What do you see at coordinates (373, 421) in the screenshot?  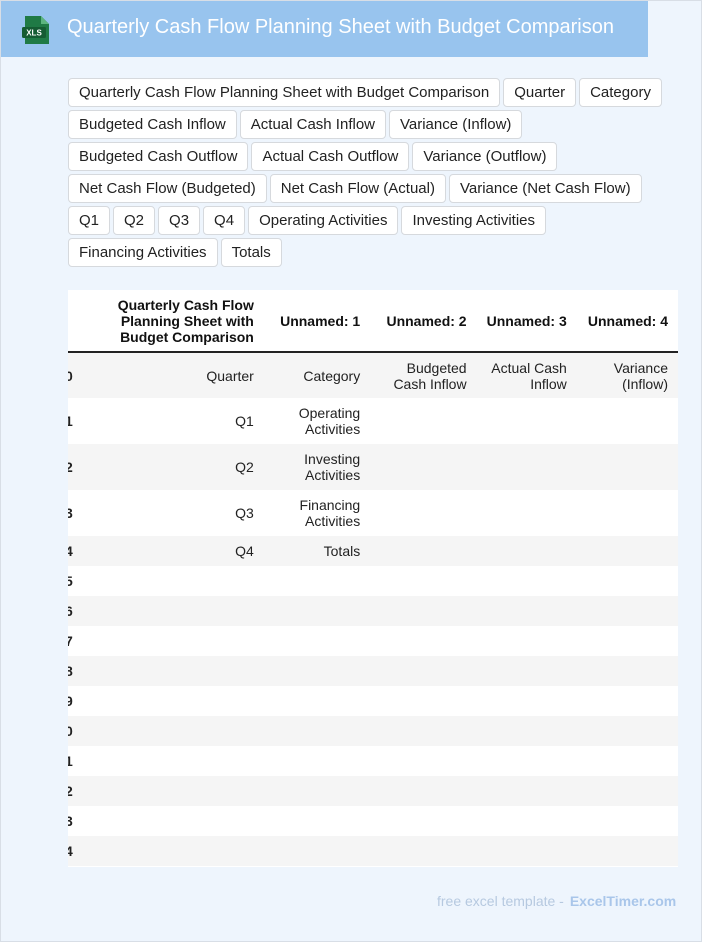 I see `table-row: 1 Q1 Operating Activities` at bounding box center [373, 421].